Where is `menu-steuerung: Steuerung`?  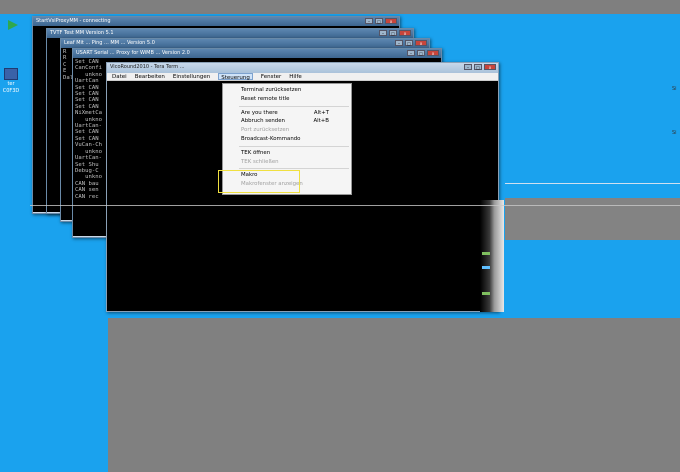 menu-steuerung: Steuerung is located at coordinates (235, 77).